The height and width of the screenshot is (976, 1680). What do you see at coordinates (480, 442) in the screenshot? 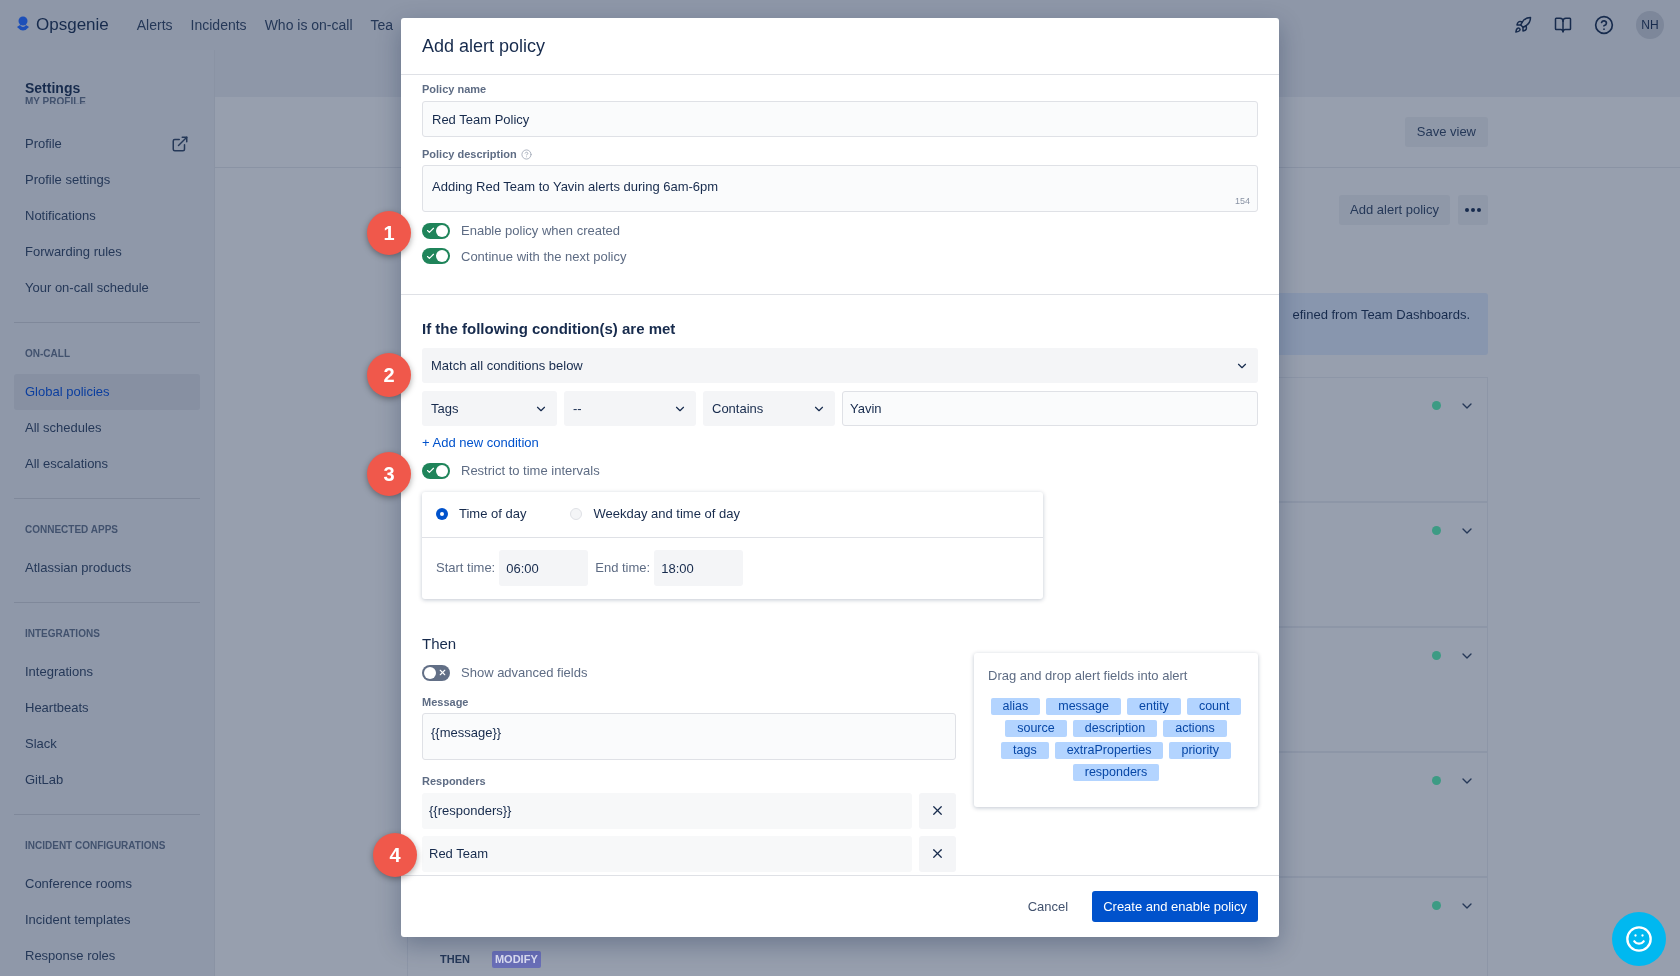
I see `add-condition-link: + Add new condition` at bounding box center [480, 442].